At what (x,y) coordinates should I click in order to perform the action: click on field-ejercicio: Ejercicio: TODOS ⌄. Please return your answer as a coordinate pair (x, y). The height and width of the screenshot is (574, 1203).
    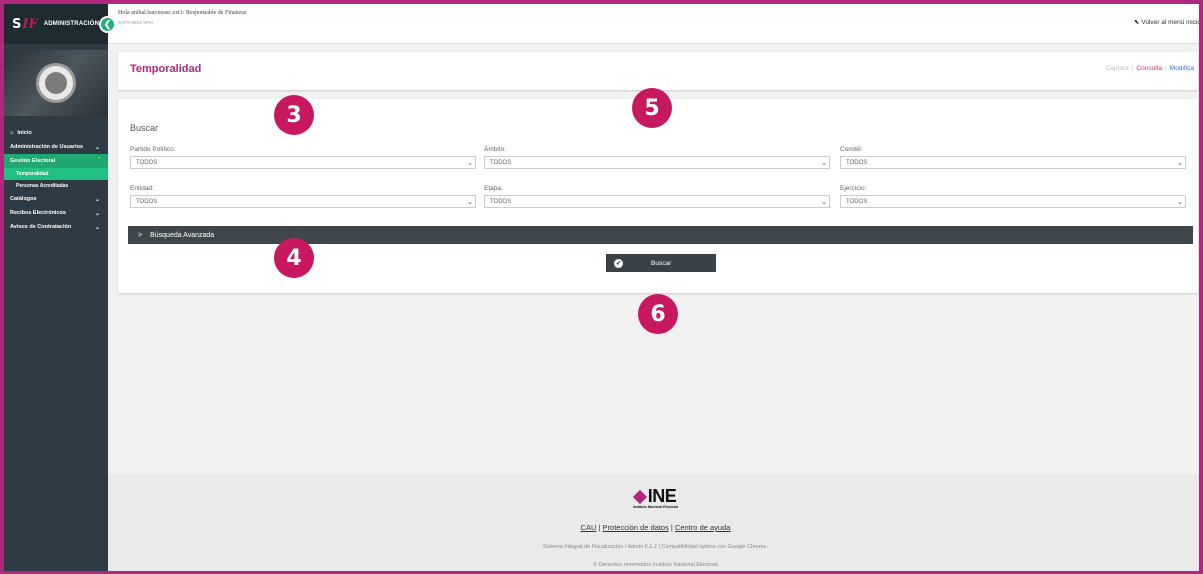
    Looking at the image, I should click on (1013, 196).